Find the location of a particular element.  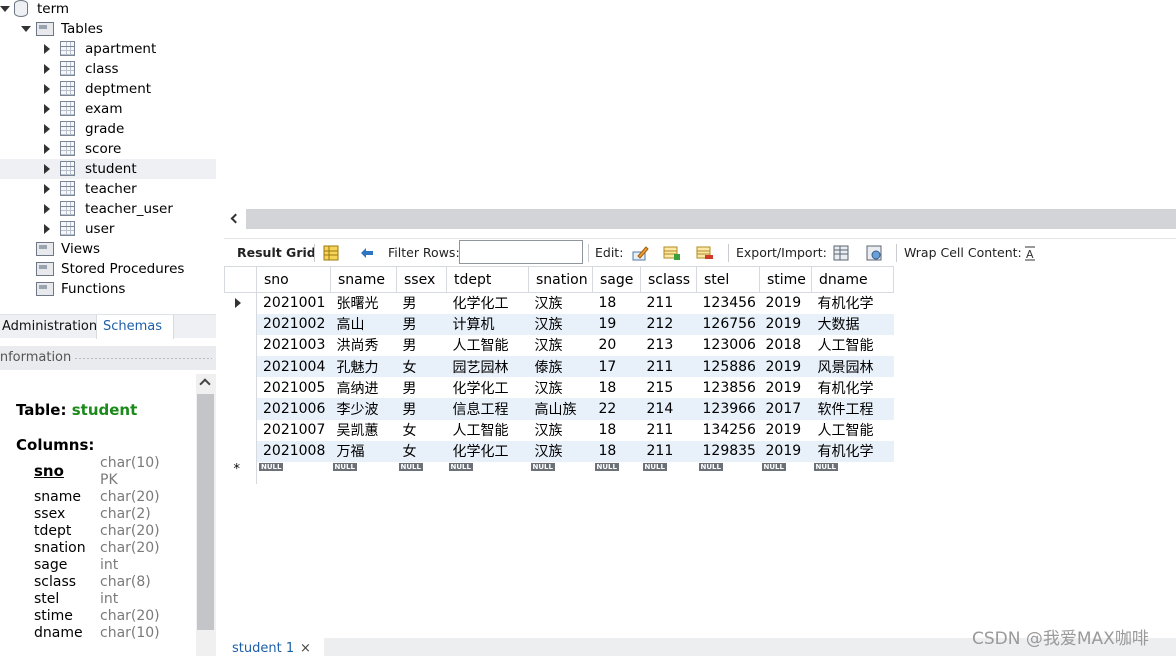

table-row: 2021007 吴凯蕙女人工智能 汉族 18 211 134256 2019 人工智能 is located at coordinates (559, 430).